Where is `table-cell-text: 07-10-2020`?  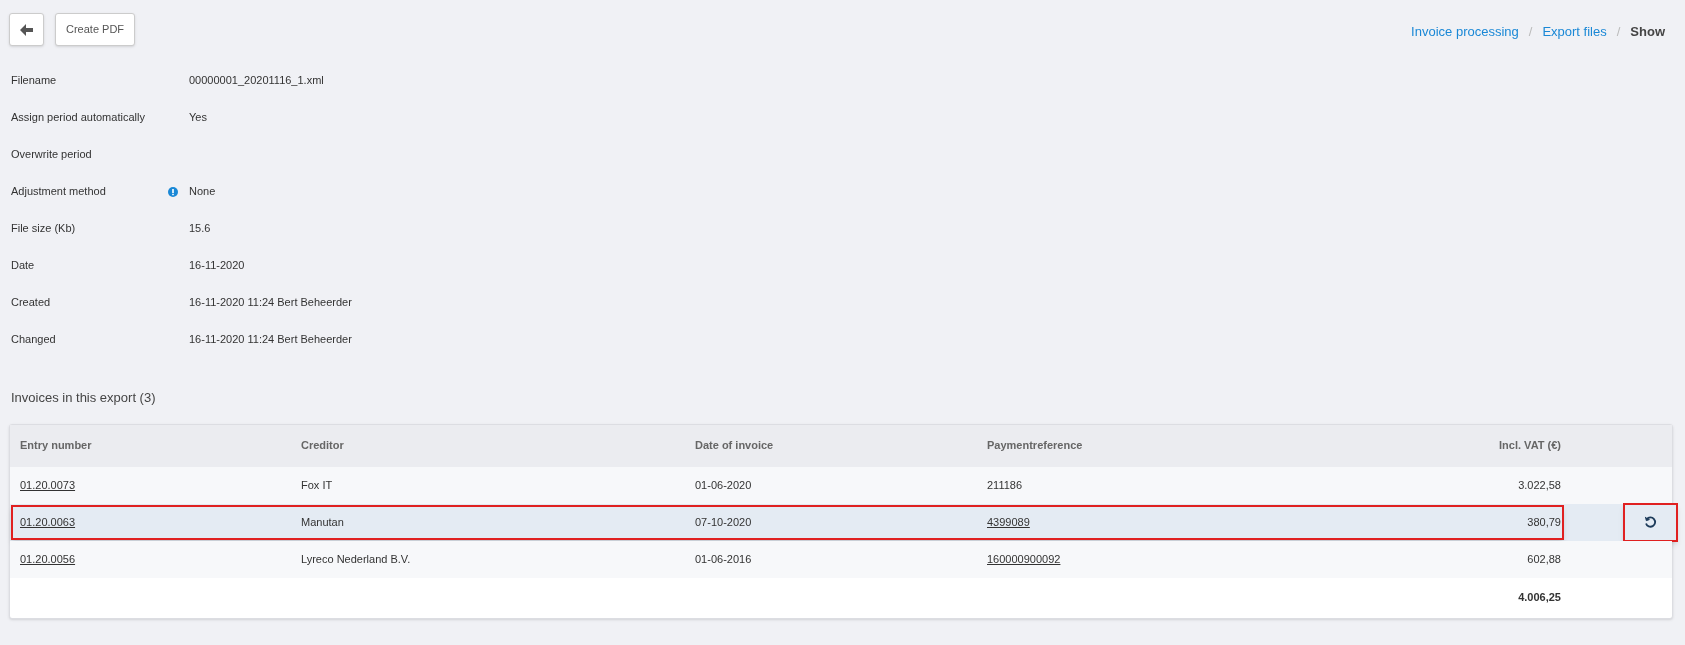 table-cell-text: 07-10-2020 is located at coordinates (723, 522).